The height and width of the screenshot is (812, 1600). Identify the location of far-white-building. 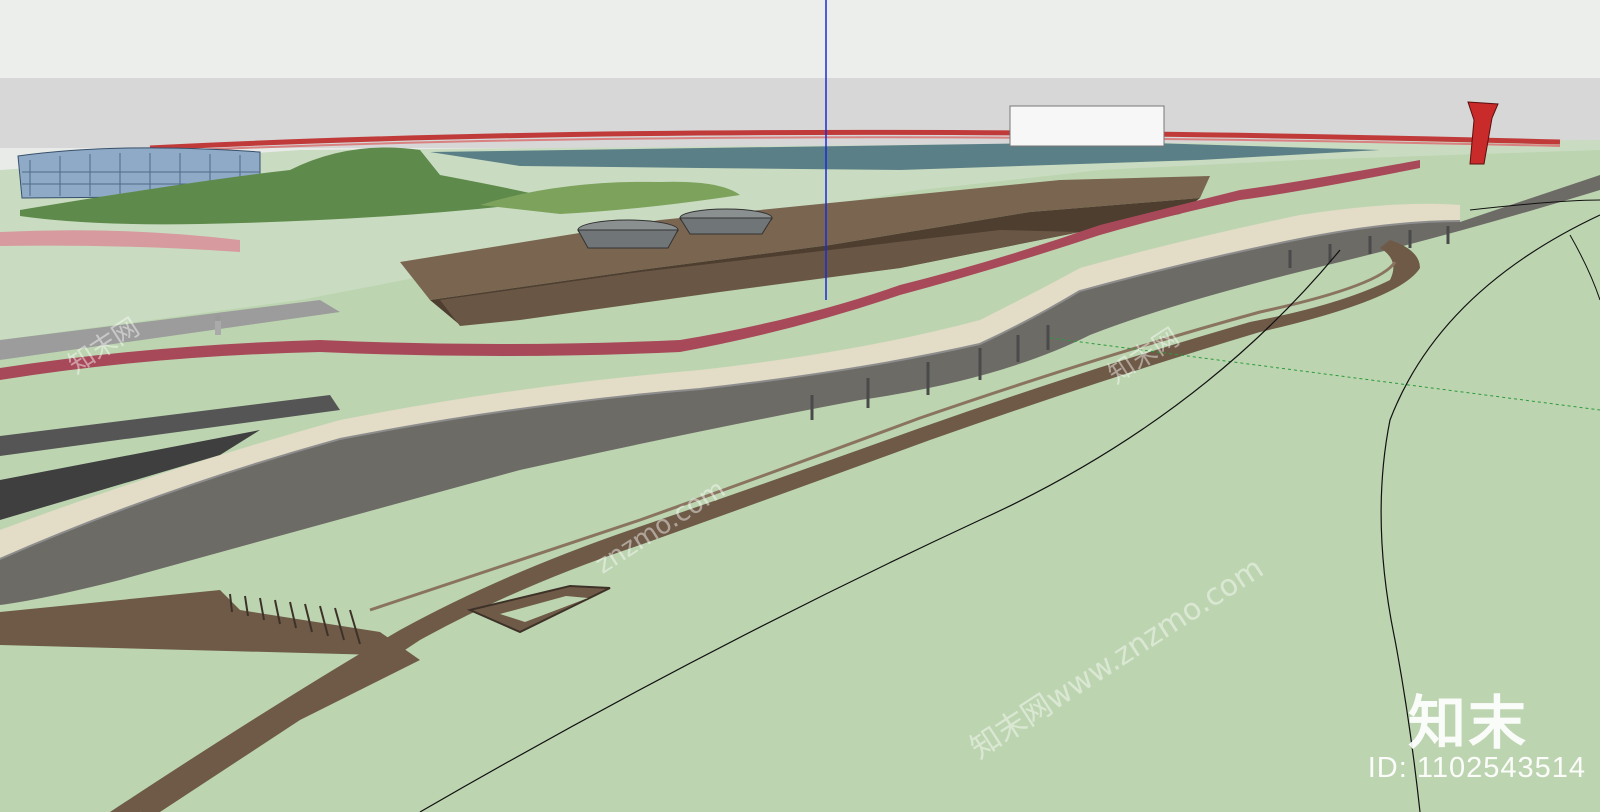
(1087, 126).